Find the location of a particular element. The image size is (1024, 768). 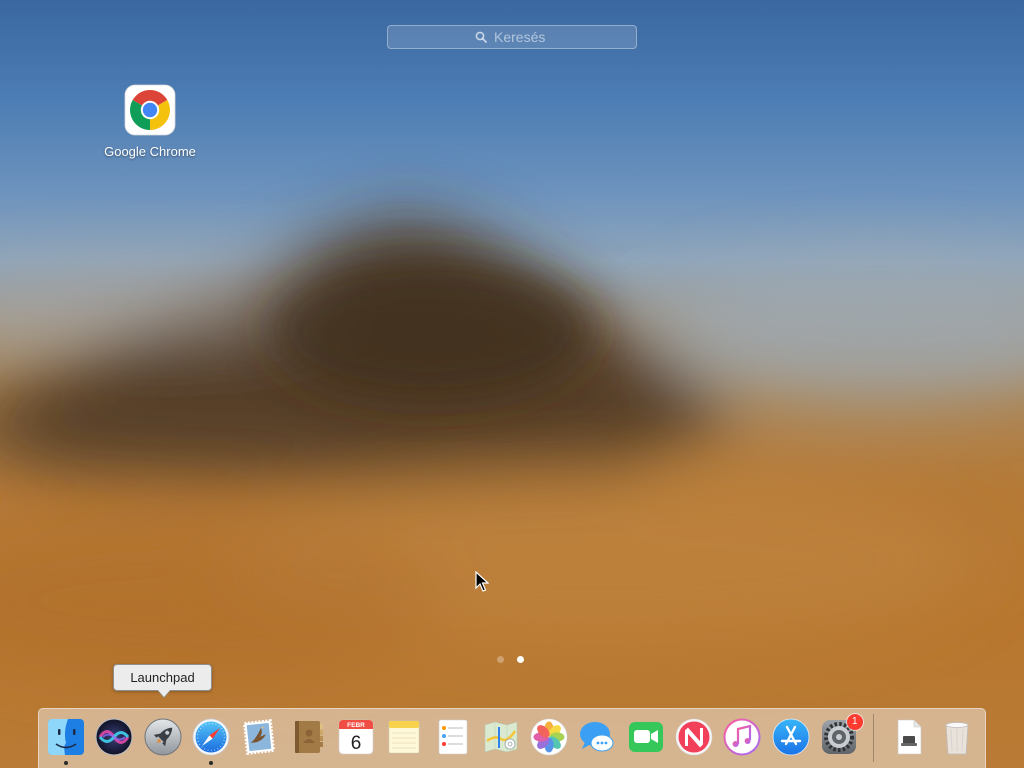

contacts-icon is located at coordinates (308, 737).